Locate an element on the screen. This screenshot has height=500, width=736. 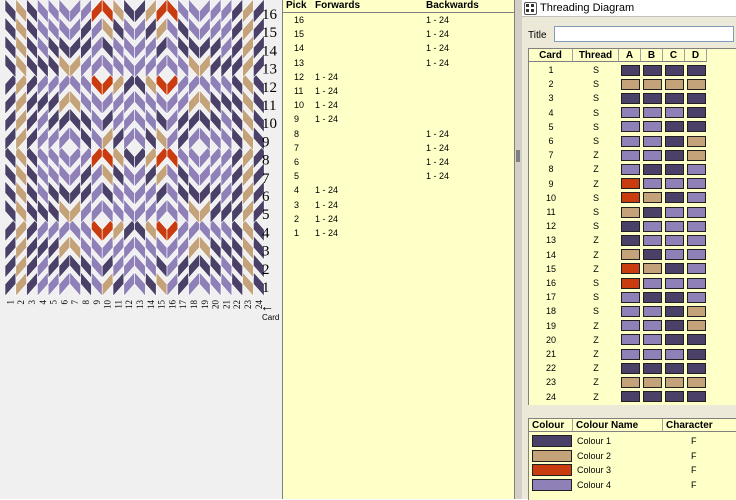
pick-row: 10 1 - 24 is located at coordinates (399, 105).